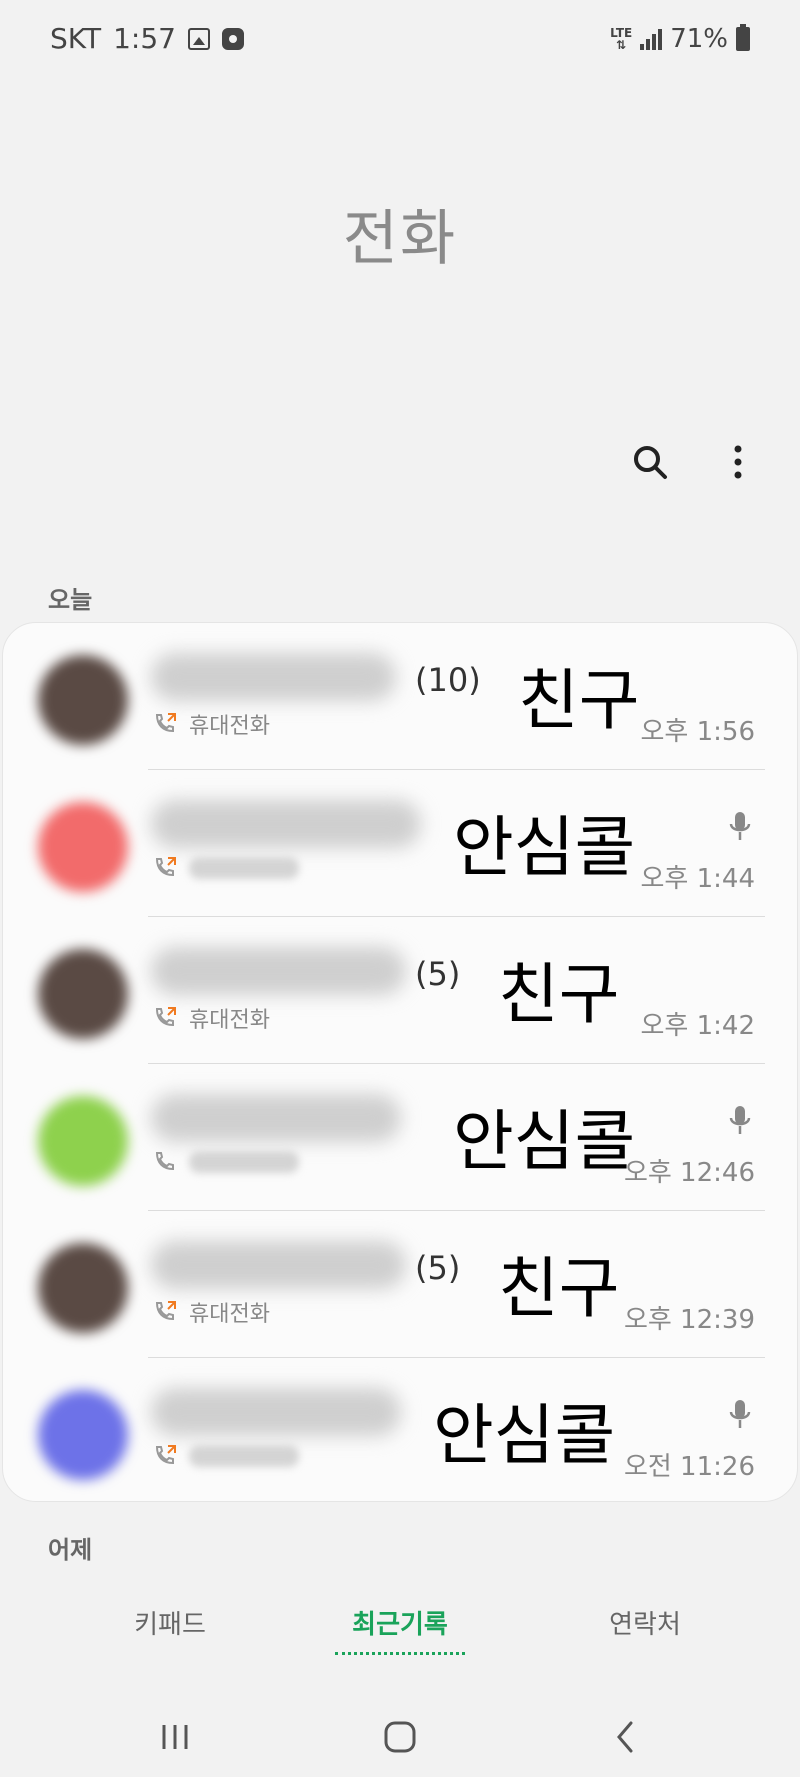 This screenshot has width=800, height=1777. What do you see at coordinates (645, 1625) in the screenshot?
I see `tab-contacts-label: 연락처` at bounding box center [645, 1625].